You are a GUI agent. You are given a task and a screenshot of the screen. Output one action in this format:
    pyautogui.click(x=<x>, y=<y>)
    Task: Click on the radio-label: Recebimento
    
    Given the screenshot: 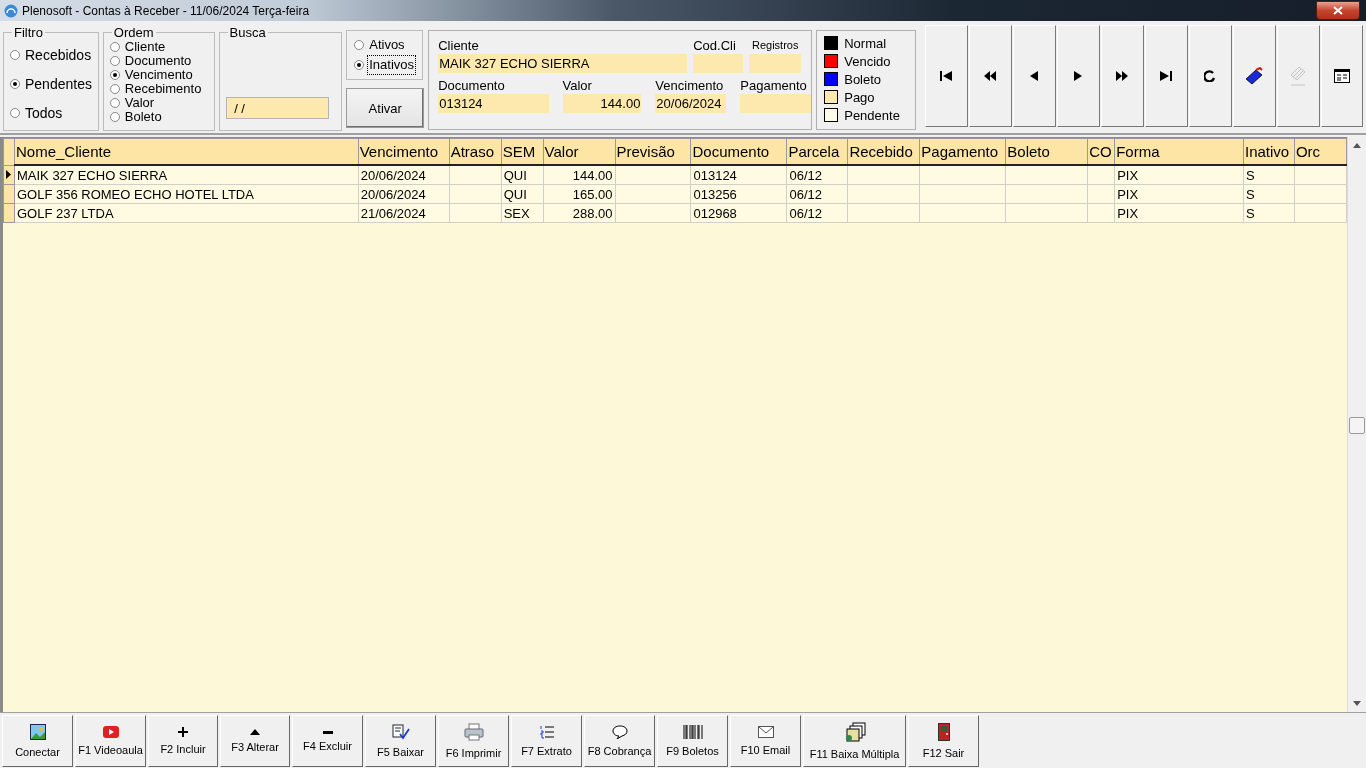 What is the action you would take?
    pyautogui.click(x=163, y=89)
    